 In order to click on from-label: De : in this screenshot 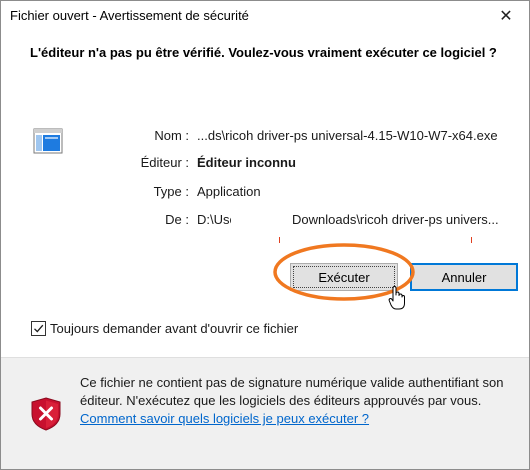, I will do `click(177, 219)`.